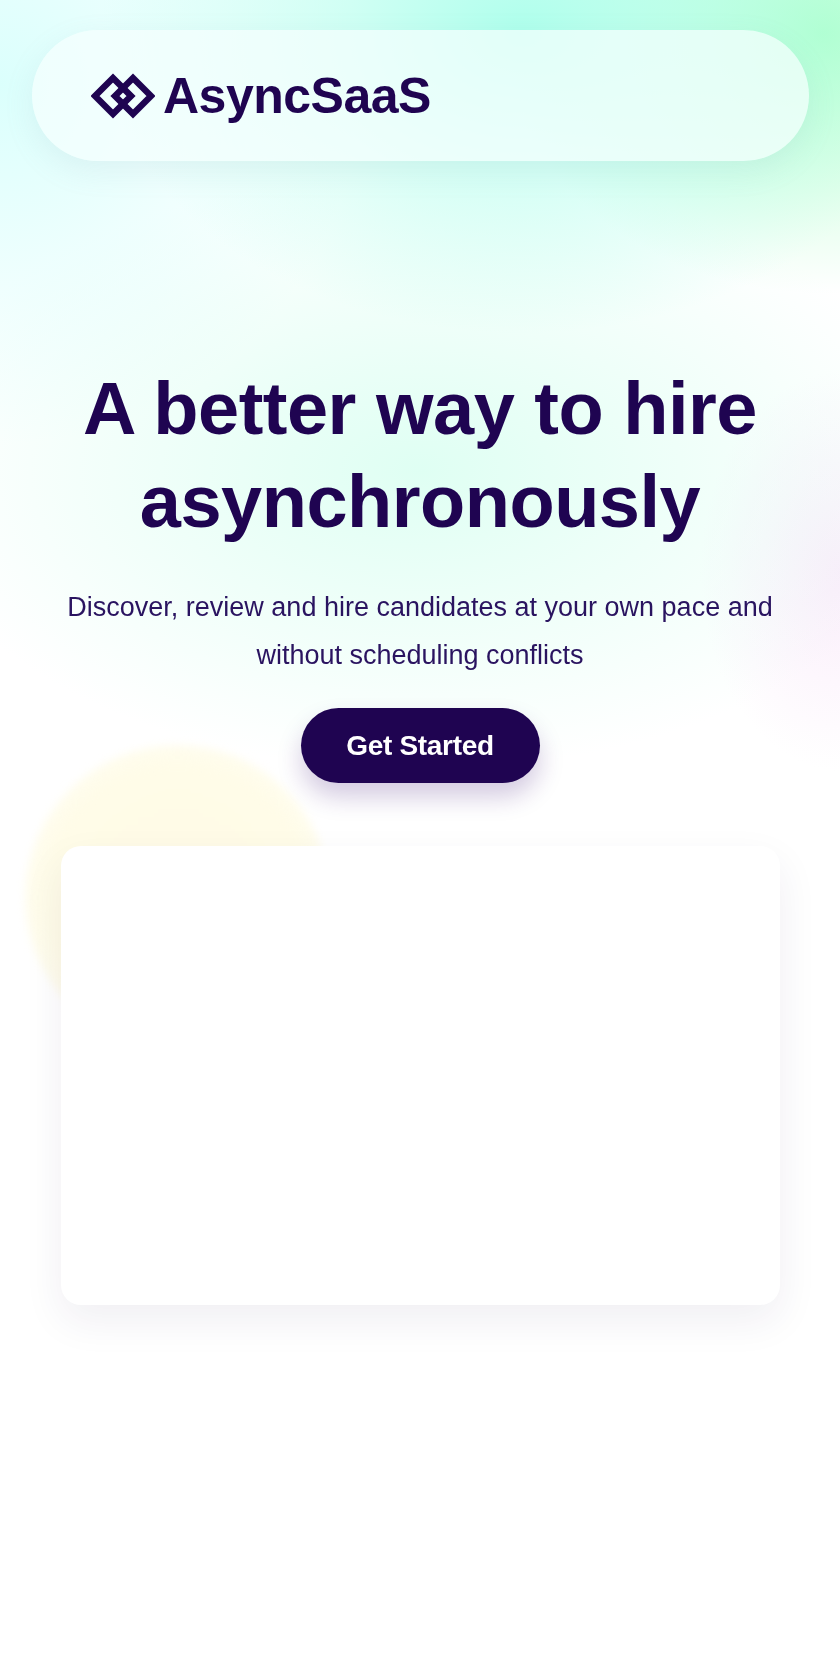  What do you see at coordinates (420, 455) in the screenshot?
I see `hero-title: A better way to hire asynchronously` at bounding box center [420, 455].